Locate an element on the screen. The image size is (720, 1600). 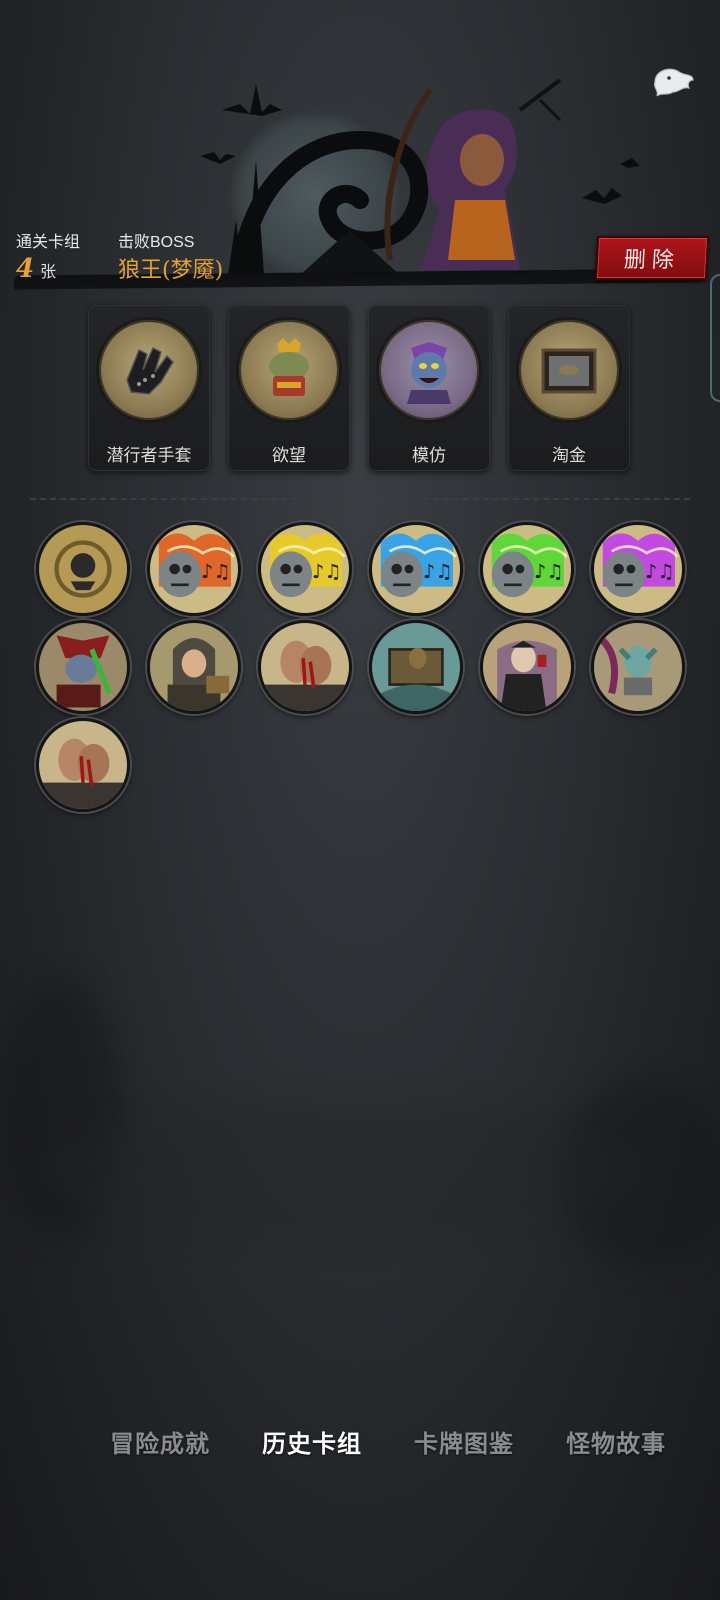
gloves-icon is located at coordinates (149, 370).